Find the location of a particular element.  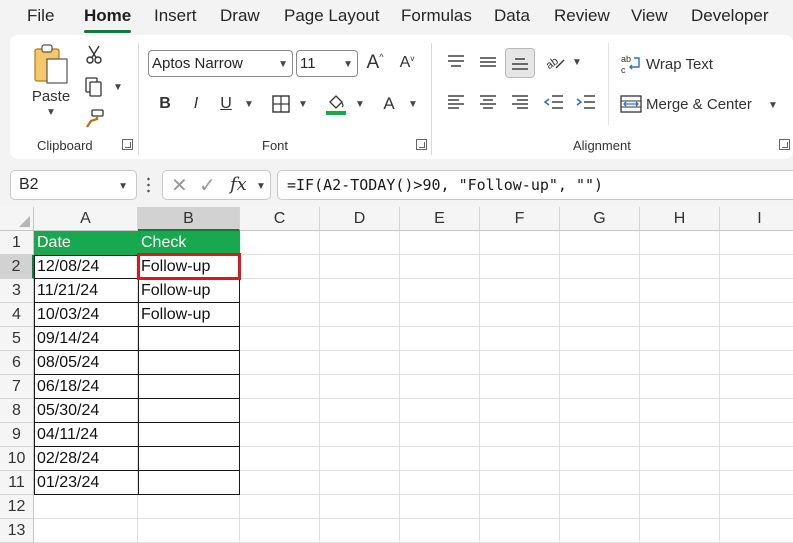

menu-file: File is located at coordinates (40, 16).